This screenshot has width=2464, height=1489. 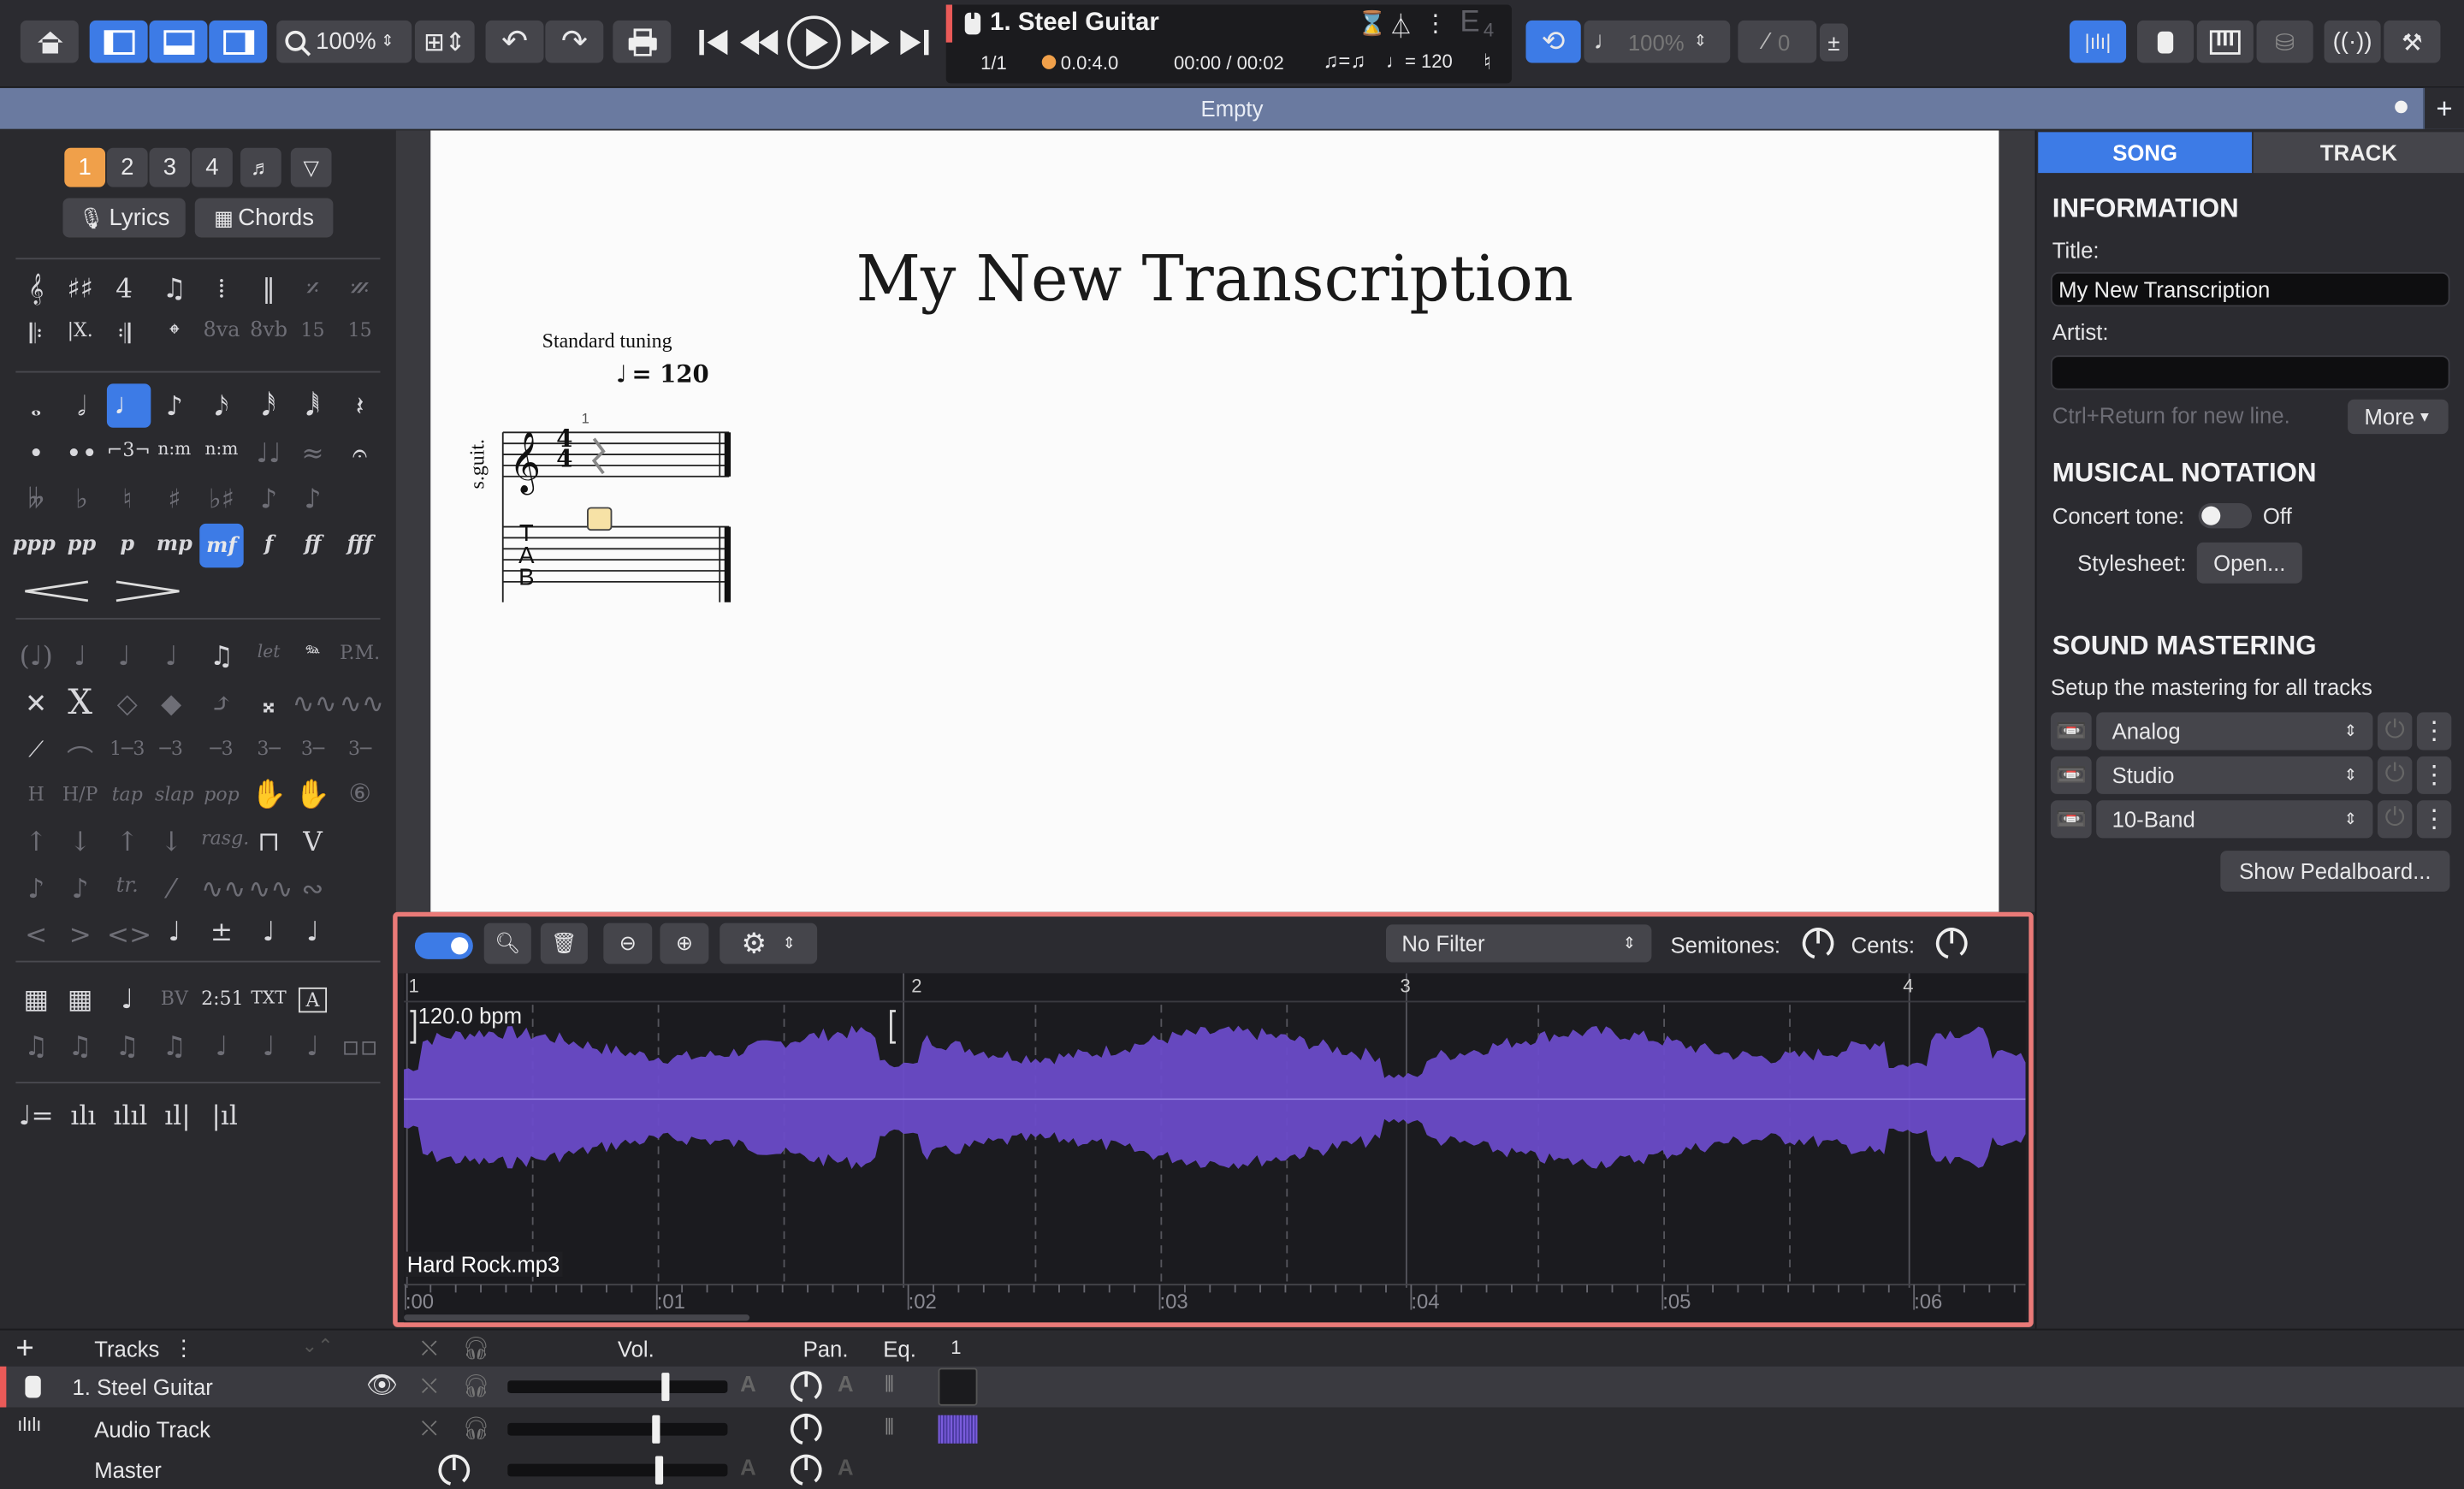 I want to click on pedal-icon: 𝆮, so click(x=313, y=654).